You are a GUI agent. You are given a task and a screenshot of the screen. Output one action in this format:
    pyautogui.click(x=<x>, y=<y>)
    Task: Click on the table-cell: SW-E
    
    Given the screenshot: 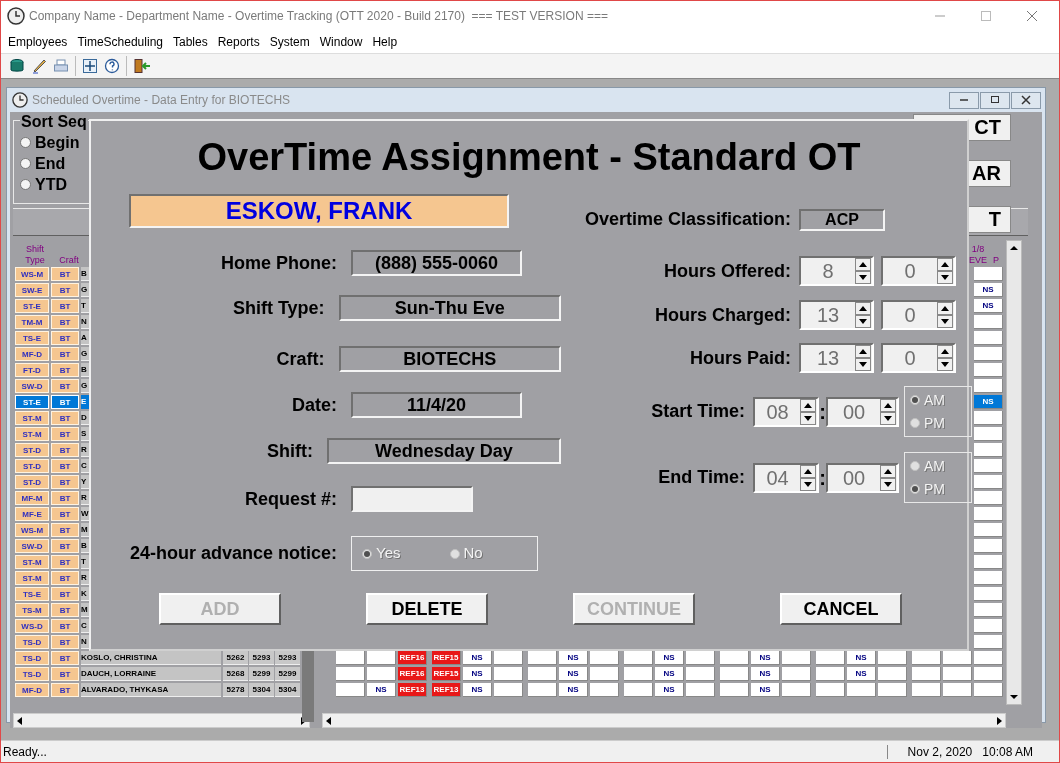 What is the action you would take?
    pyautogui.click(x=32, y=290)
    